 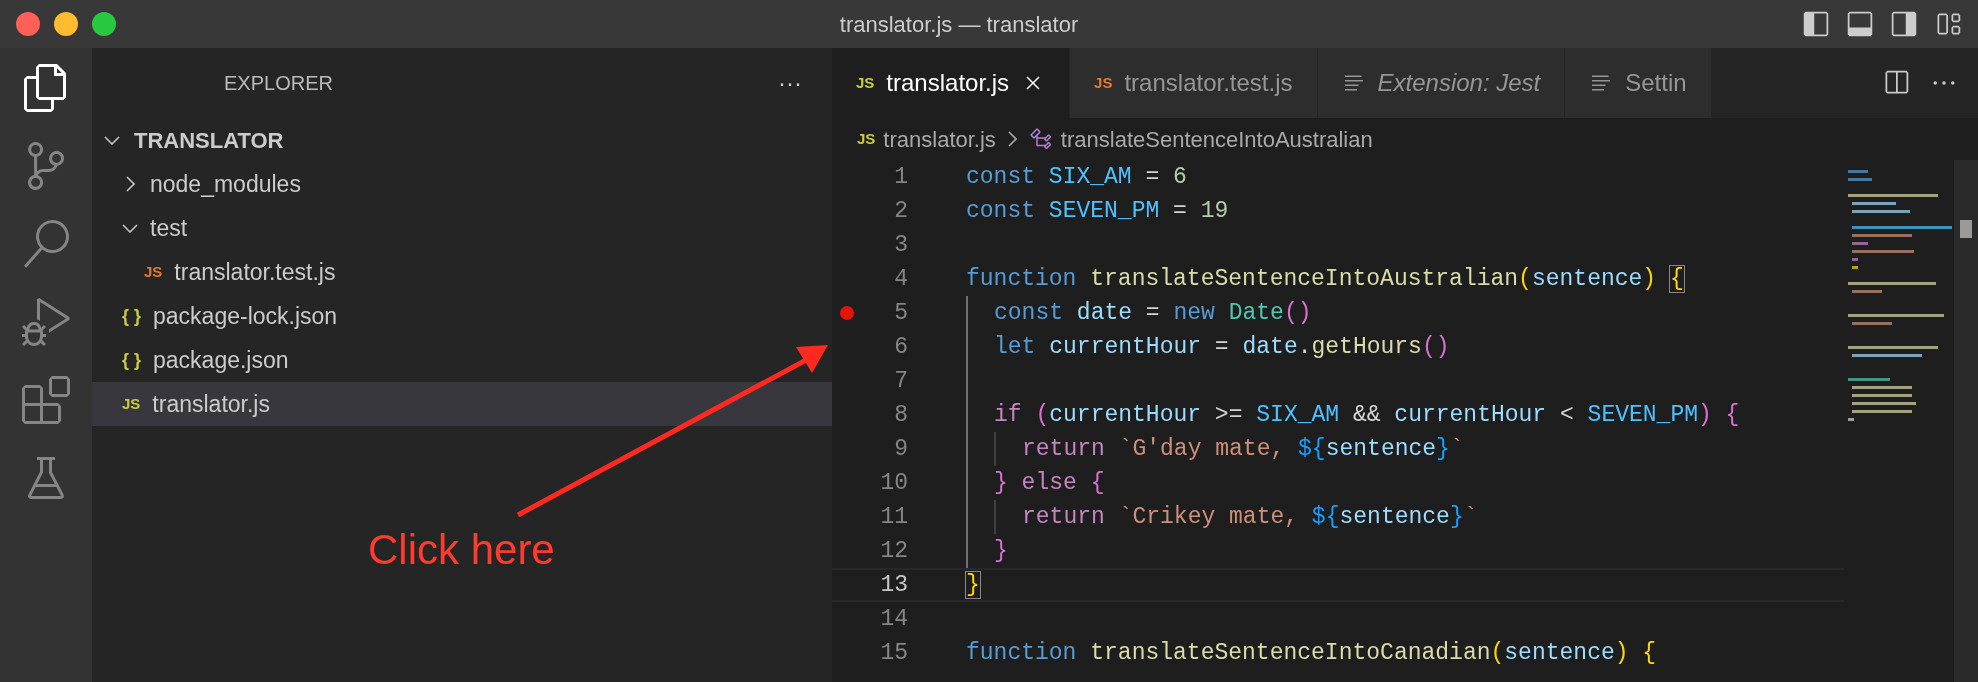 I want to click on code-line: return `Crikey mate, ${sentence}`, so click(x=1250, y=517).